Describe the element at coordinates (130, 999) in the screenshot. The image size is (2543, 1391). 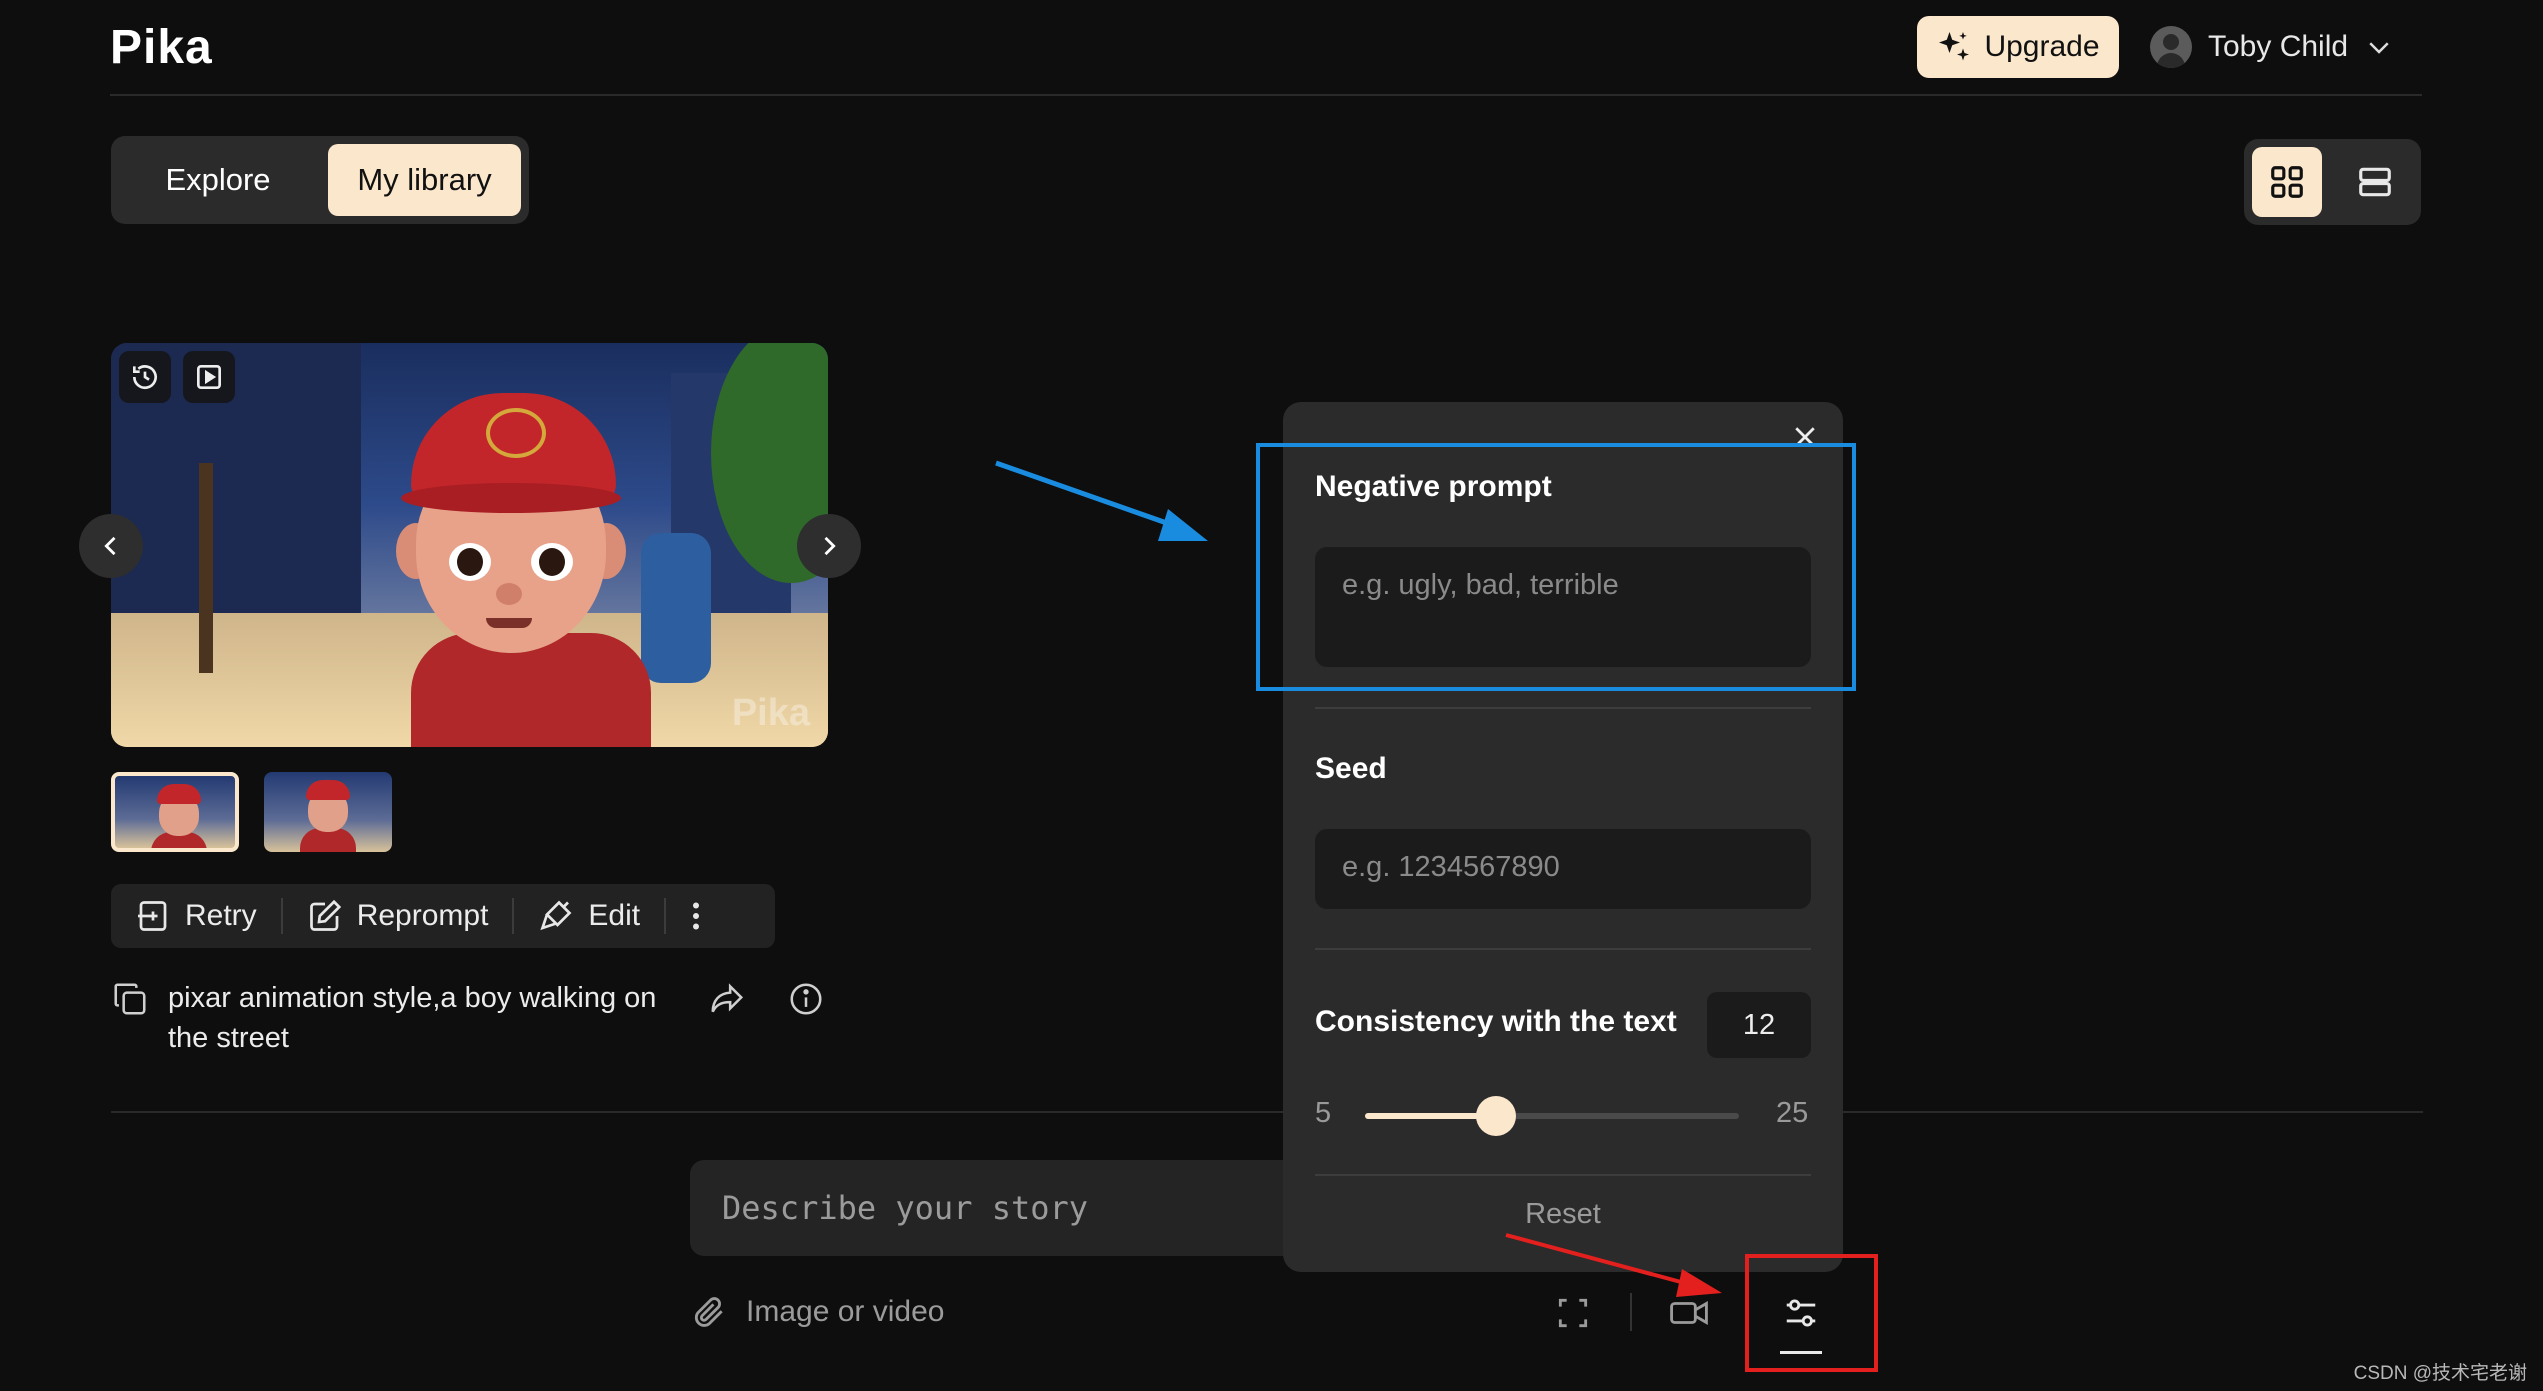
I see `copy-icon` at that location.